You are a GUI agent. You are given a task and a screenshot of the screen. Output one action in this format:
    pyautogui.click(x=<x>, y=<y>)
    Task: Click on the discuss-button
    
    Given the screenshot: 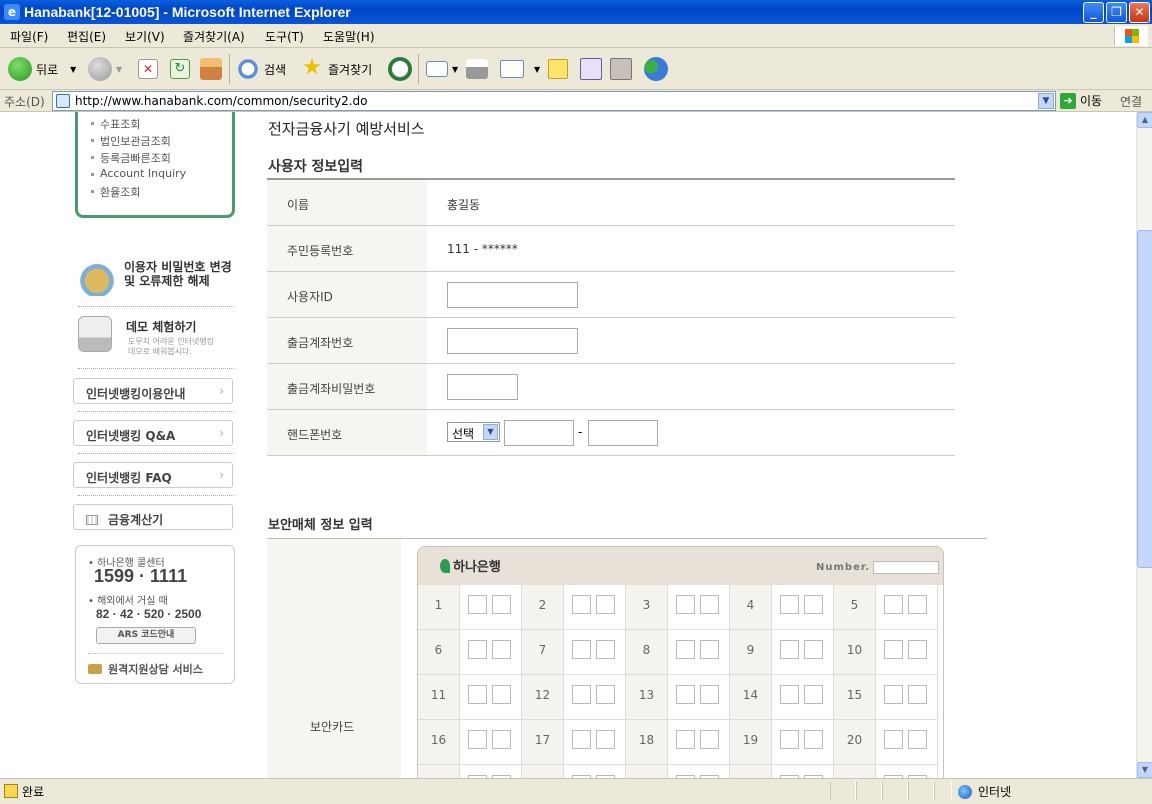 What is the action you would take?
    pyautogui.click(x=560, y=69)
    